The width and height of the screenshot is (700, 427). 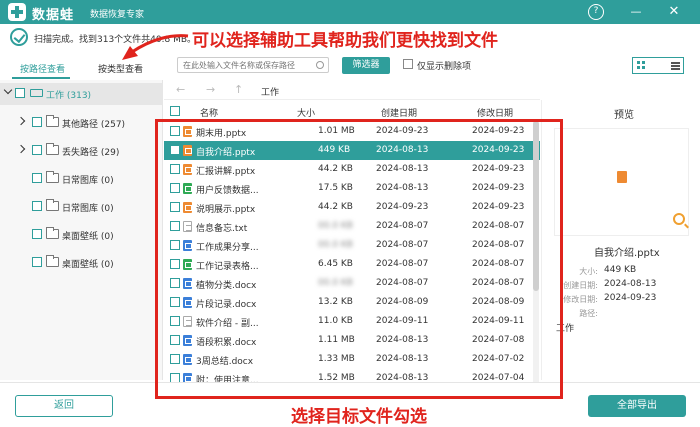 I want to click on file-row: 3周总结.docx 1.33 MB 2024-08-13 2024-07-02, so click(x=352, y=359).